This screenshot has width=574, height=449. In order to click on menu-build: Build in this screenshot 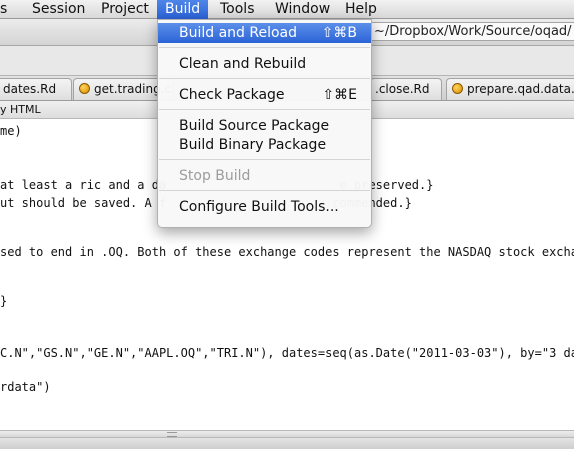, I will do `click(183, 9)`.